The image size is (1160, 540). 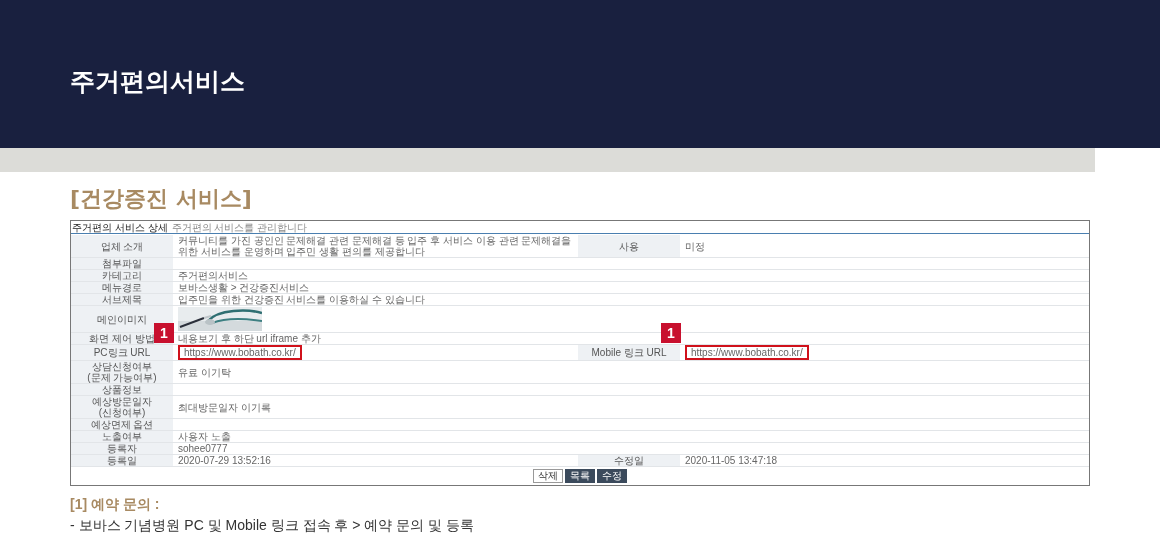 I want to click on field-value: 입주민을 위한 건강증진 서비스를 이용하실 수 있습니다, so click(x=301, y=299).